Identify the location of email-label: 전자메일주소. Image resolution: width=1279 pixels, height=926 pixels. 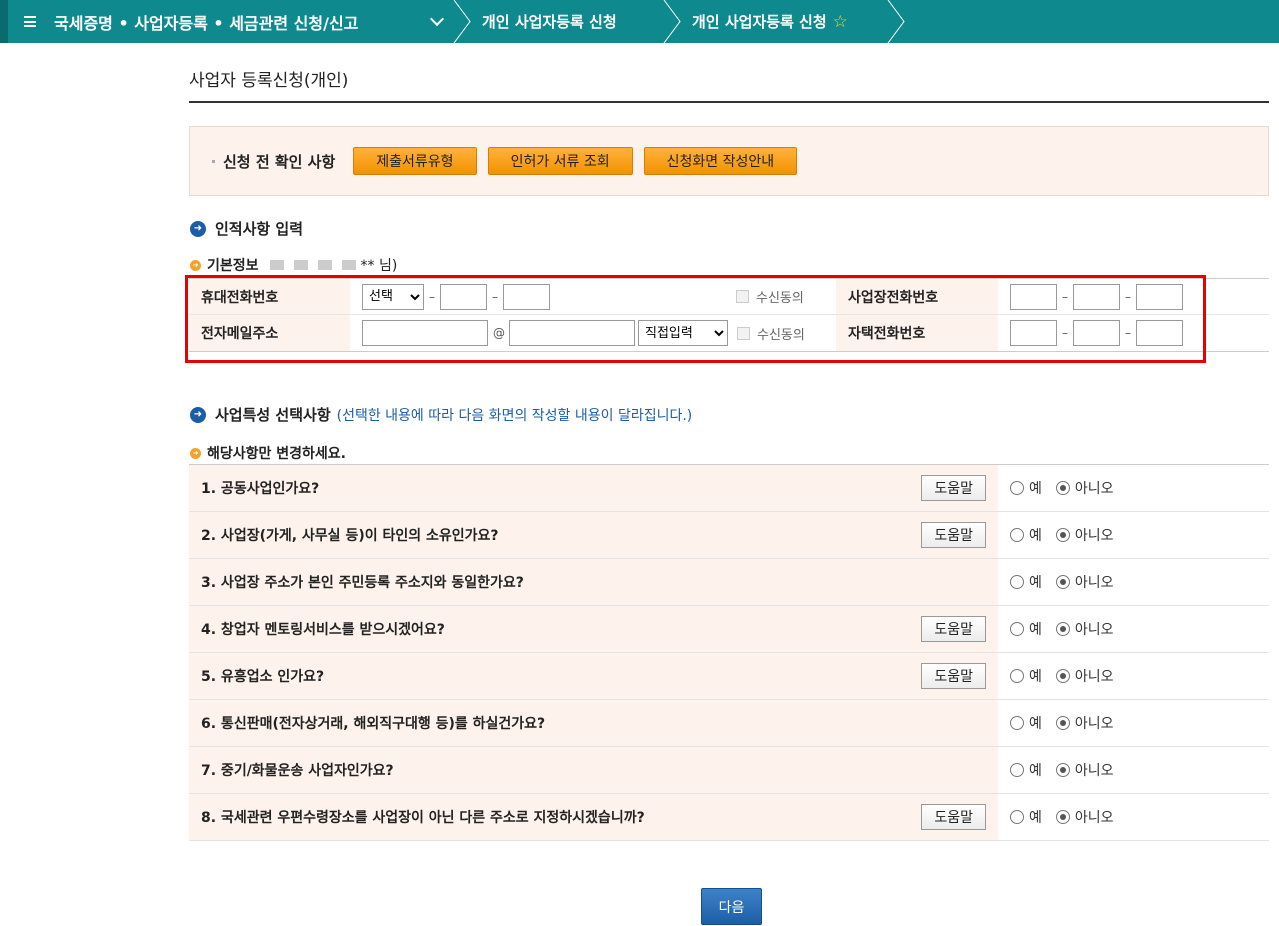
(269, 333).